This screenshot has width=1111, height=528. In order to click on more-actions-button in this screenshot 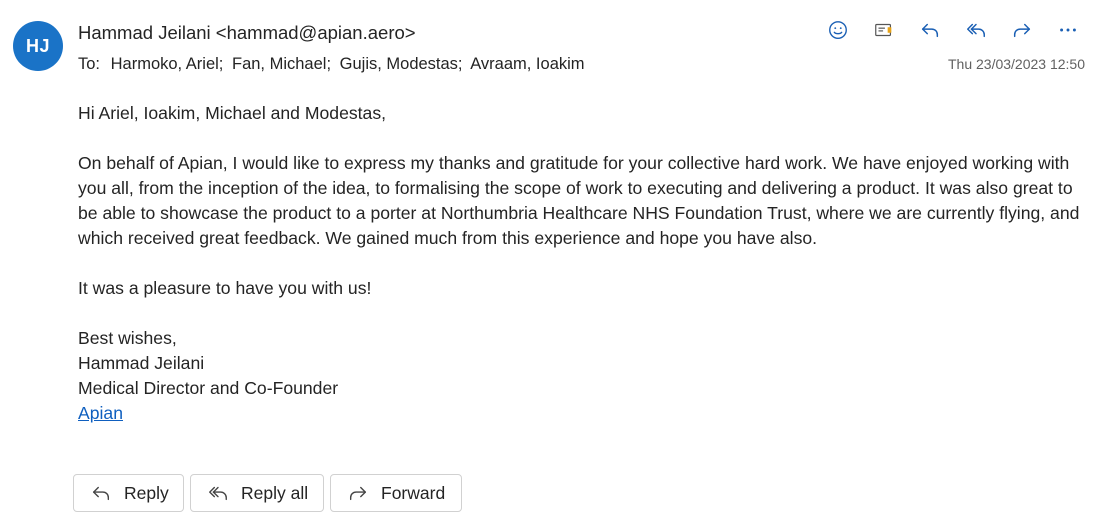, I will do `click(1068, 30)`.